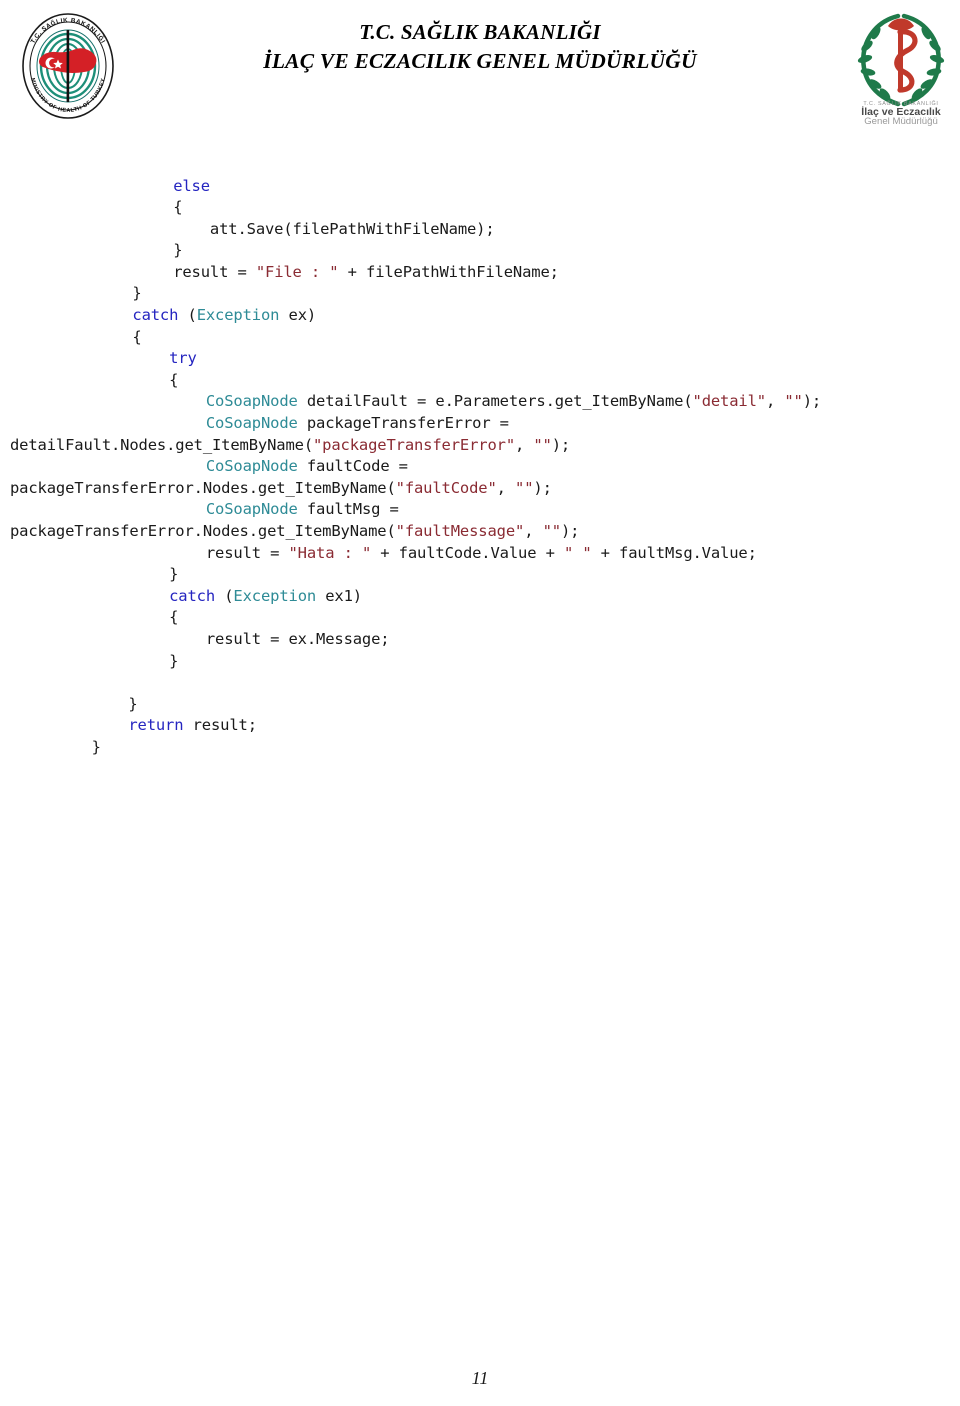 The image size is (960, 1406). Describe the element at coordinates (446, 487) in the screenshot. I see `code-token-str: "faultCode"` at that location.